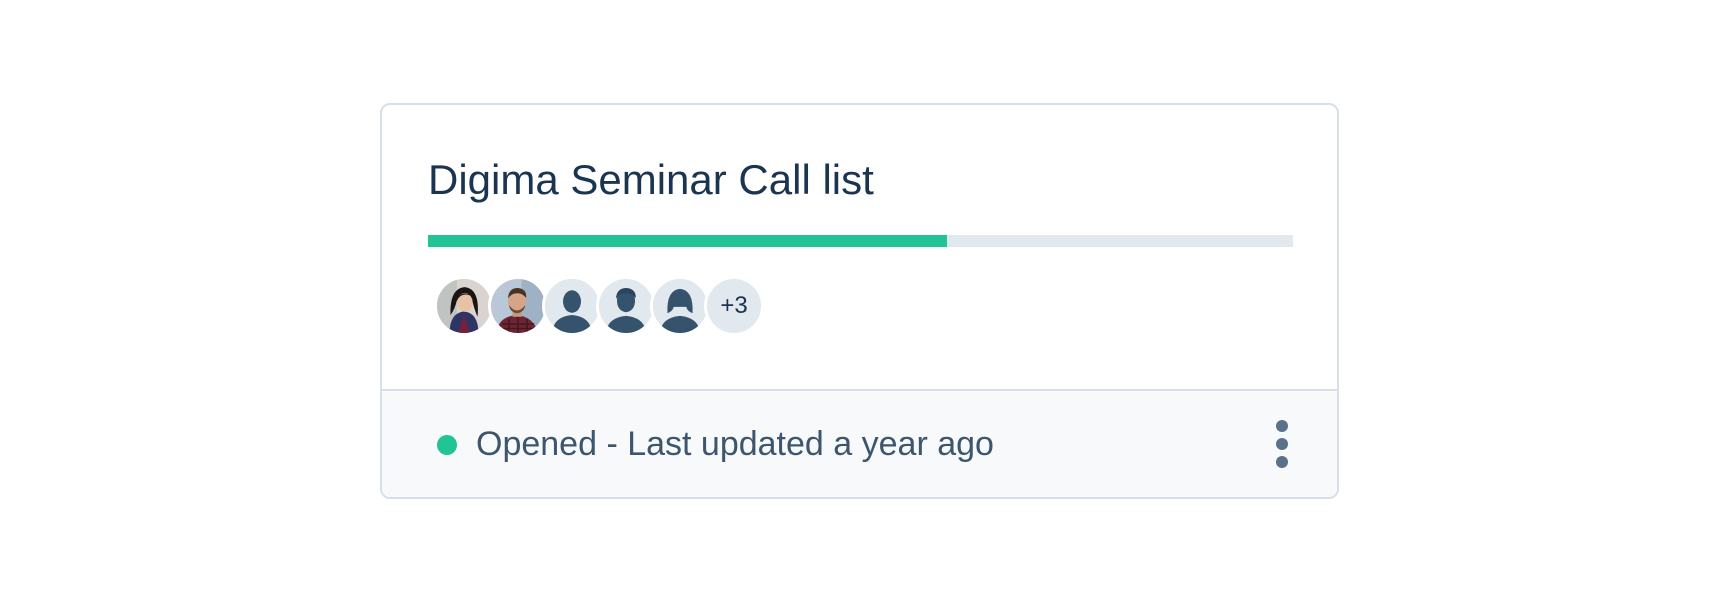  I want to click on man-silhouette-icon, so click(626, 306).